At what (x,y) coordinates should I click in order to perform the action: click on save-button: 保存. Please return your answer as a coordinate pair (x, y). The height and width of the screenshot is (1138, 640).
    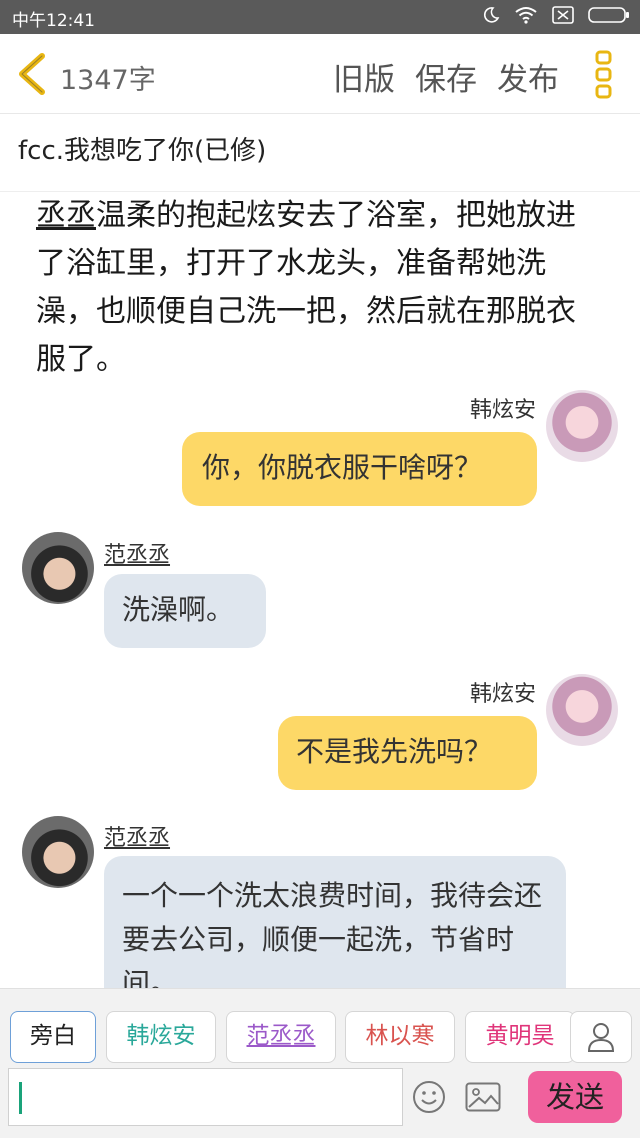
    Looking at the image, I should click on (446, 76).